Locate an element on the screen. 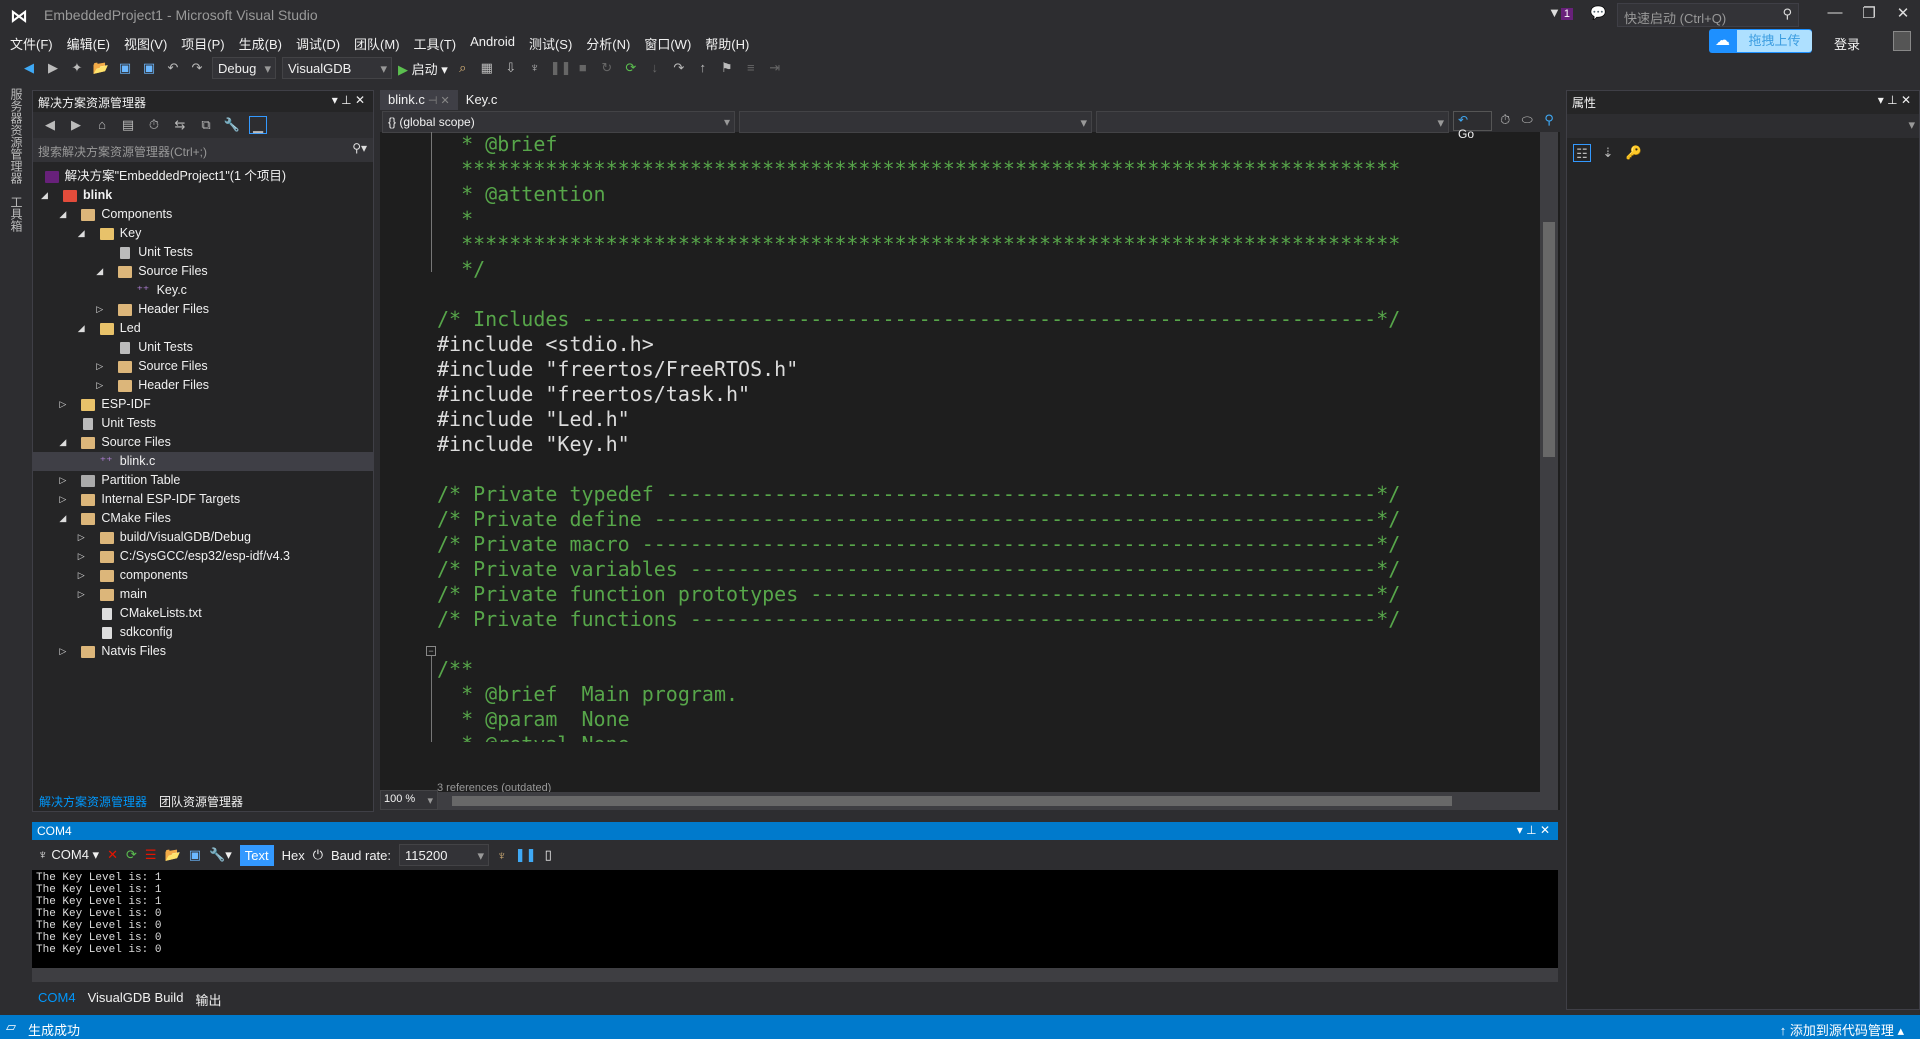 The height and width of the screenshot is (1039, 1920). account-avatar-icon is located at coordinates (1902, 41).